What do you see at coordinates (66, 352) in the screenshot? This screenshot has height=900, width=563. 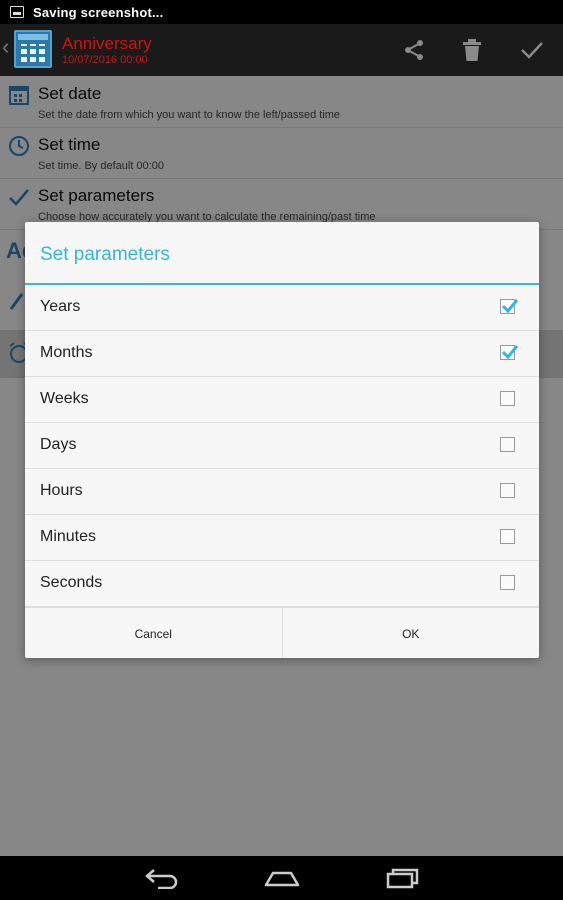 I see `option-label: Months` at bounding box center [66, 352].